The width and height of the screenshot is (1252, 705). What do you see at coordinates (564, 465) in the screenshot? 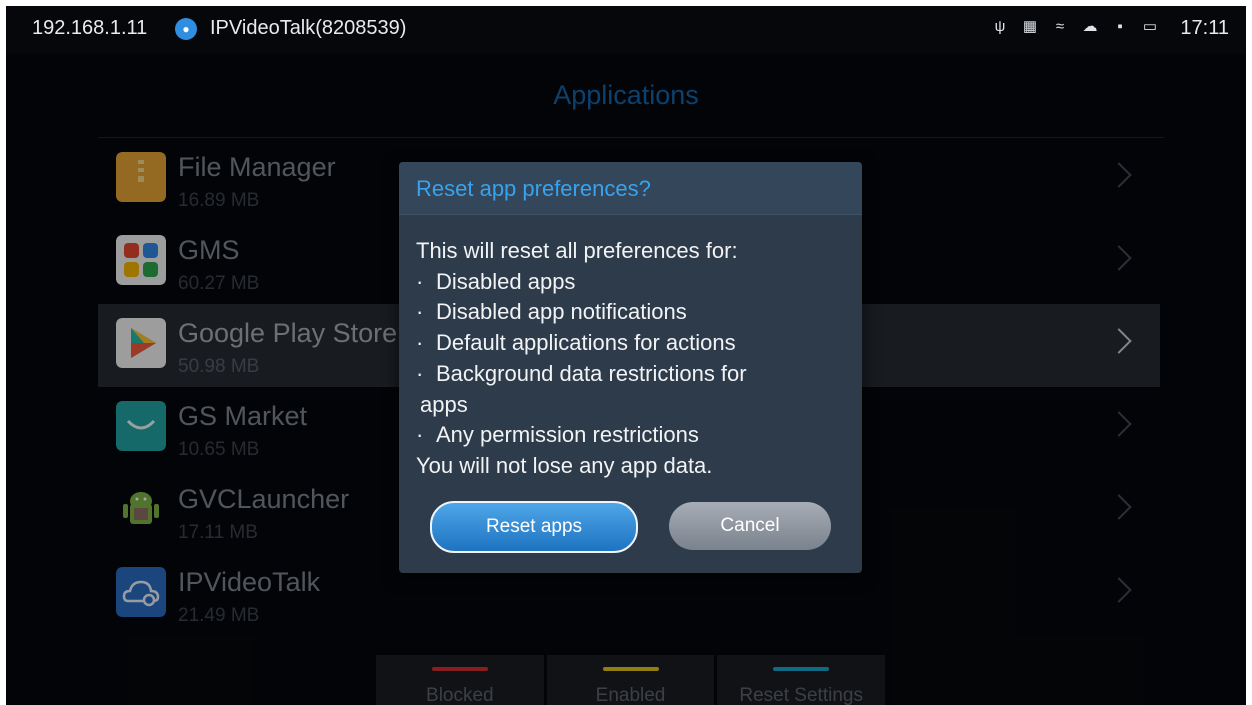
I see `dialog-footer-note: You will not lose any app data.` at bounding box center [564, 465].